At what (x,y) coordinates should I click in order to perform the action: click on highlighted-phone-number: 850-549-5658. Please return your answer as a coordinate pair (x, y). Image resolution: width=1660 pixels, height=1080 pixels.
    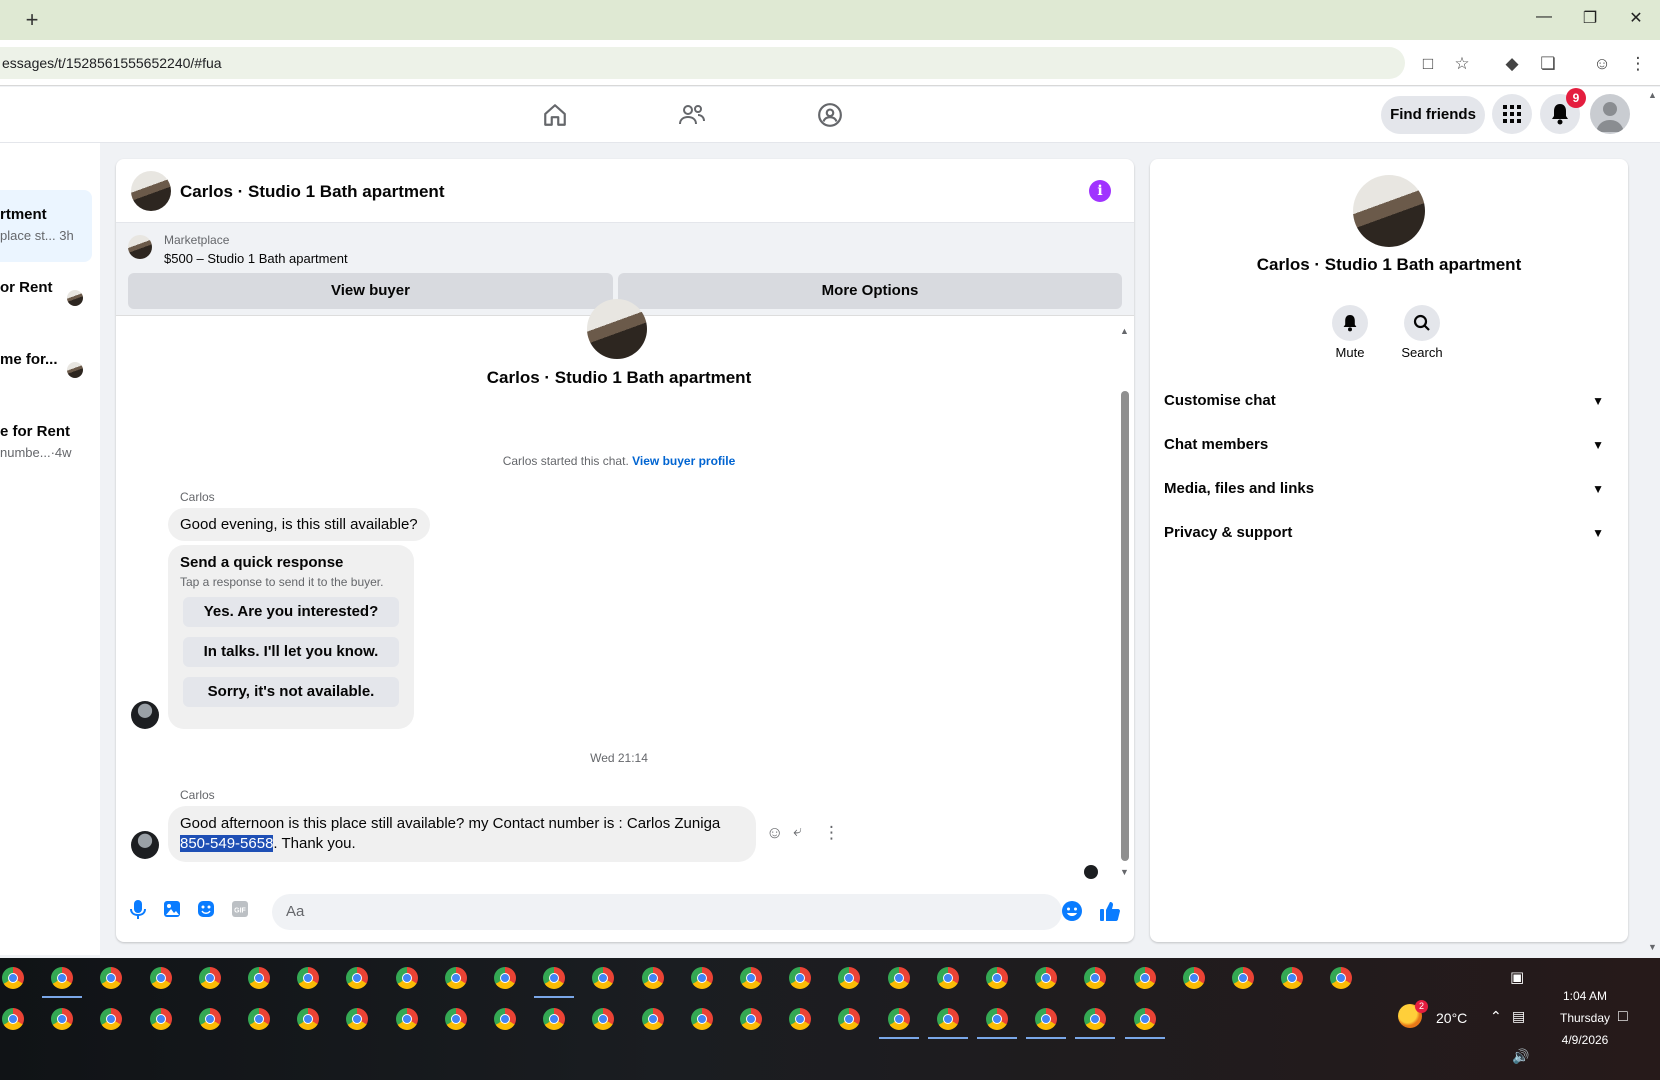
    Looking at the image, I should click on (227, 843).